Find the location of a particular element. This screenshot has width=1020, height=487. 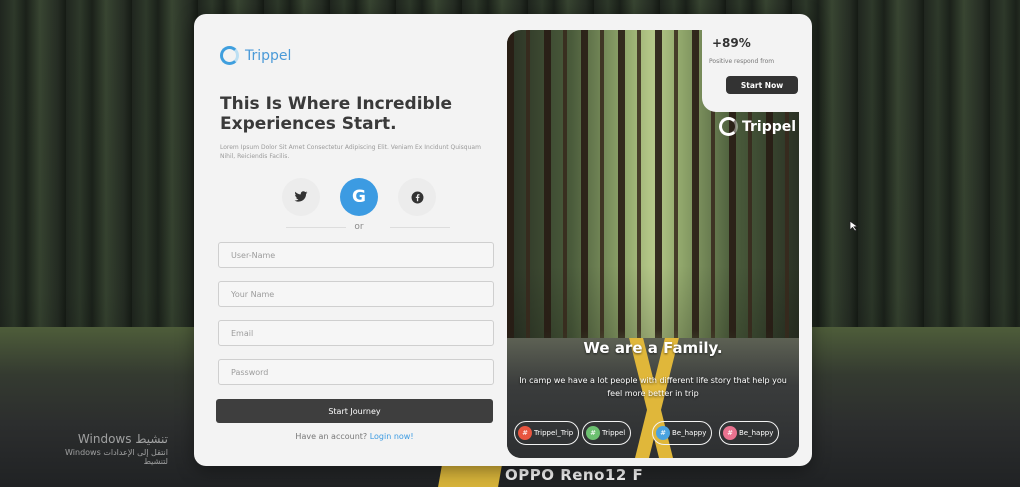

brand-name: Trippel is located at coordinates (268, 55).